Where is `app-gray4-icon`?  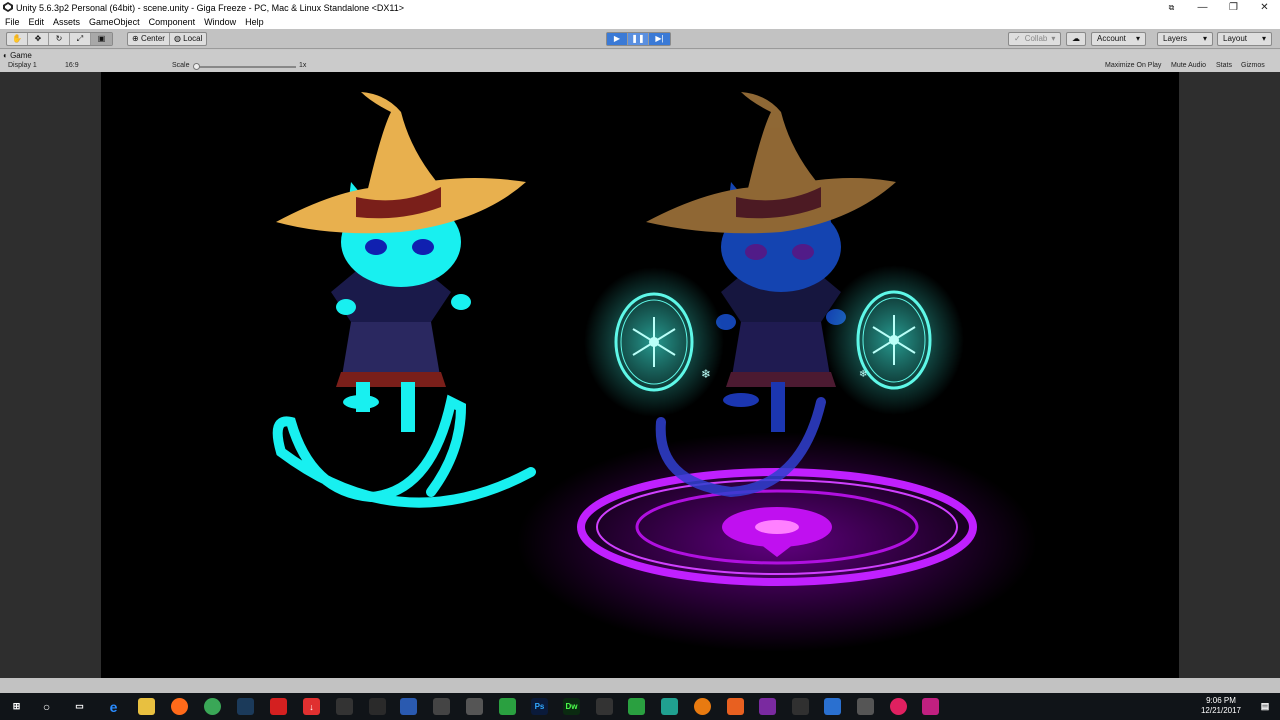 app-gray4-icon is located at coordinates (474, 706).